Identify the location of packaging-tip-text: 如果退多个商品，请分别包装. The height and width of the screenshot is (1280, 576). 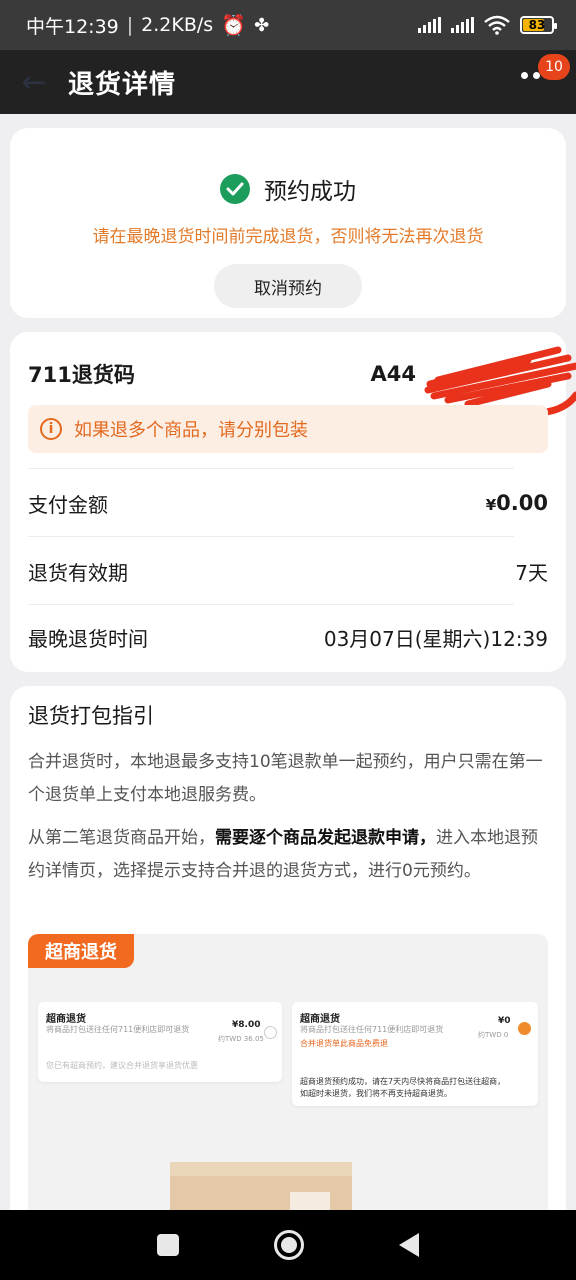
(191, 430).